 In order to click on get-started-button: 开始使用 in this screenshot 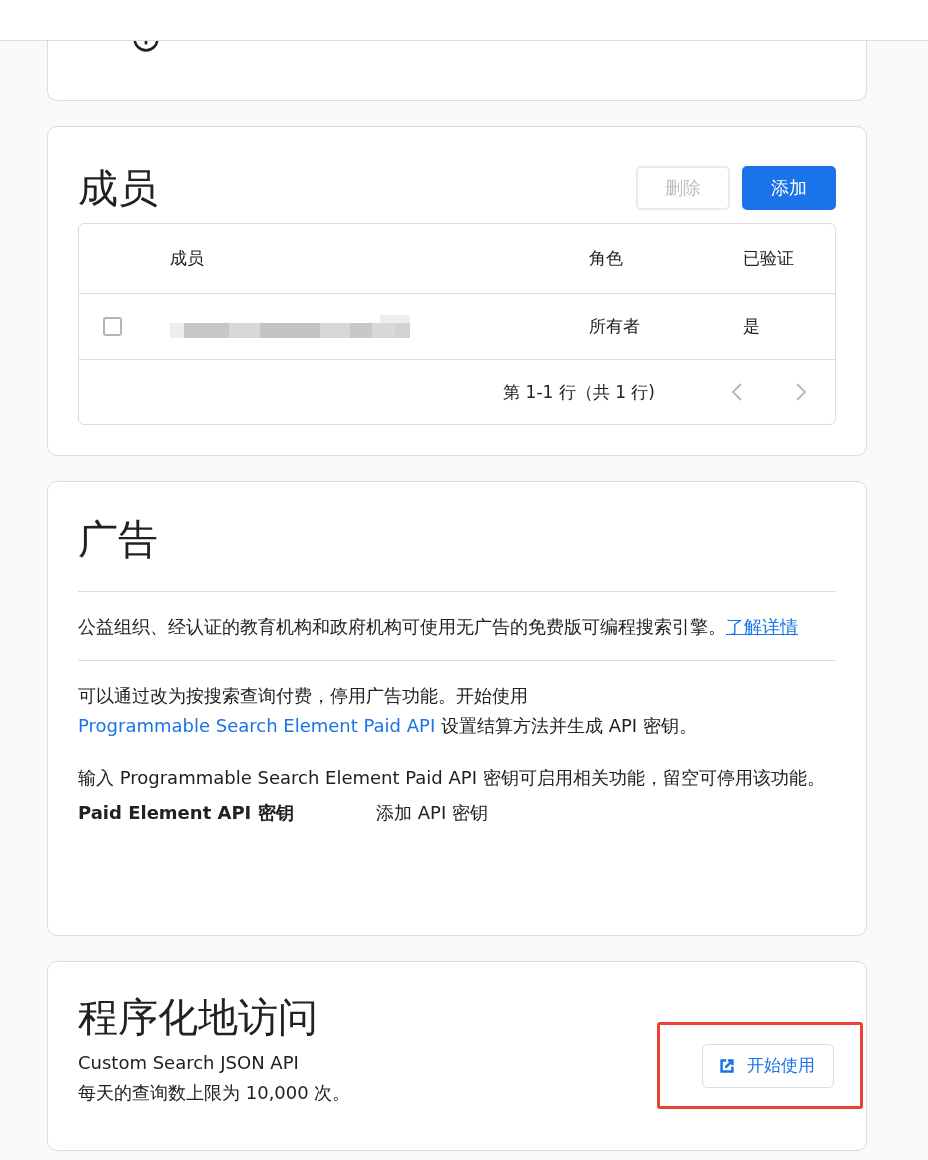, I will do `click(768, 1065)`.